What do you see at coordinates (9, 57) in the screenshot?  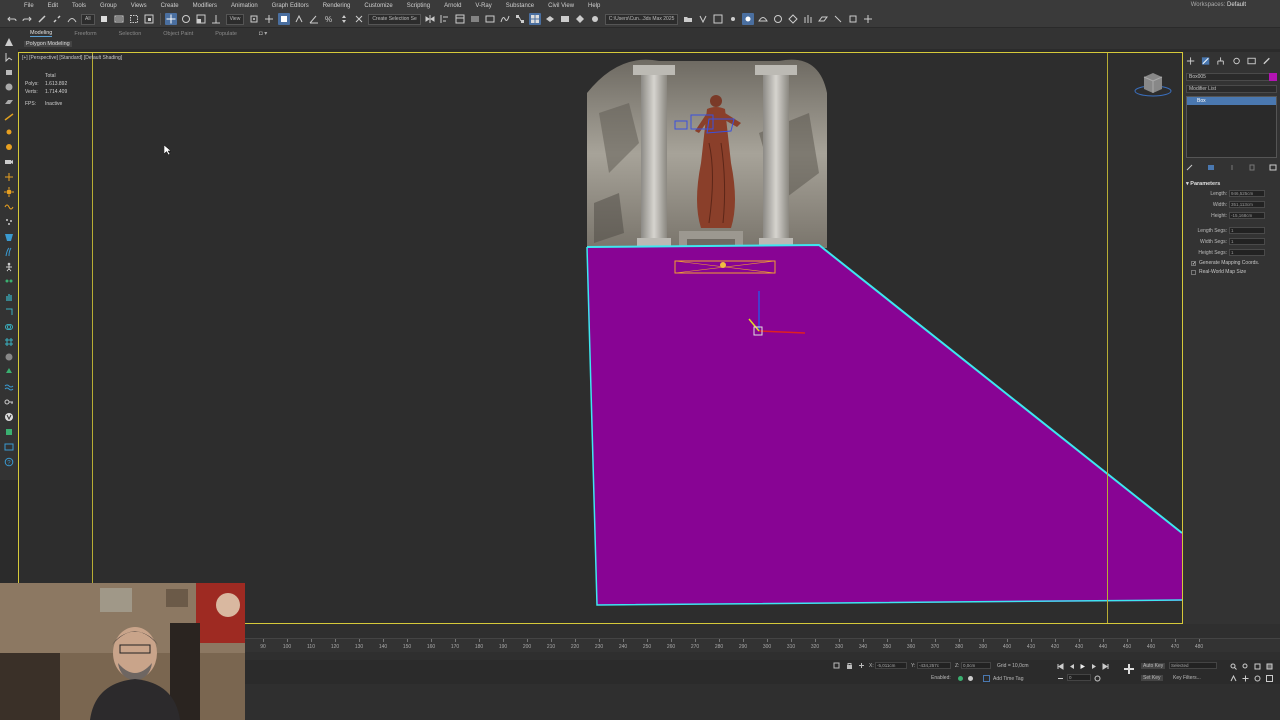 I see `select-tool-icon` at bounding box center [9, 57].